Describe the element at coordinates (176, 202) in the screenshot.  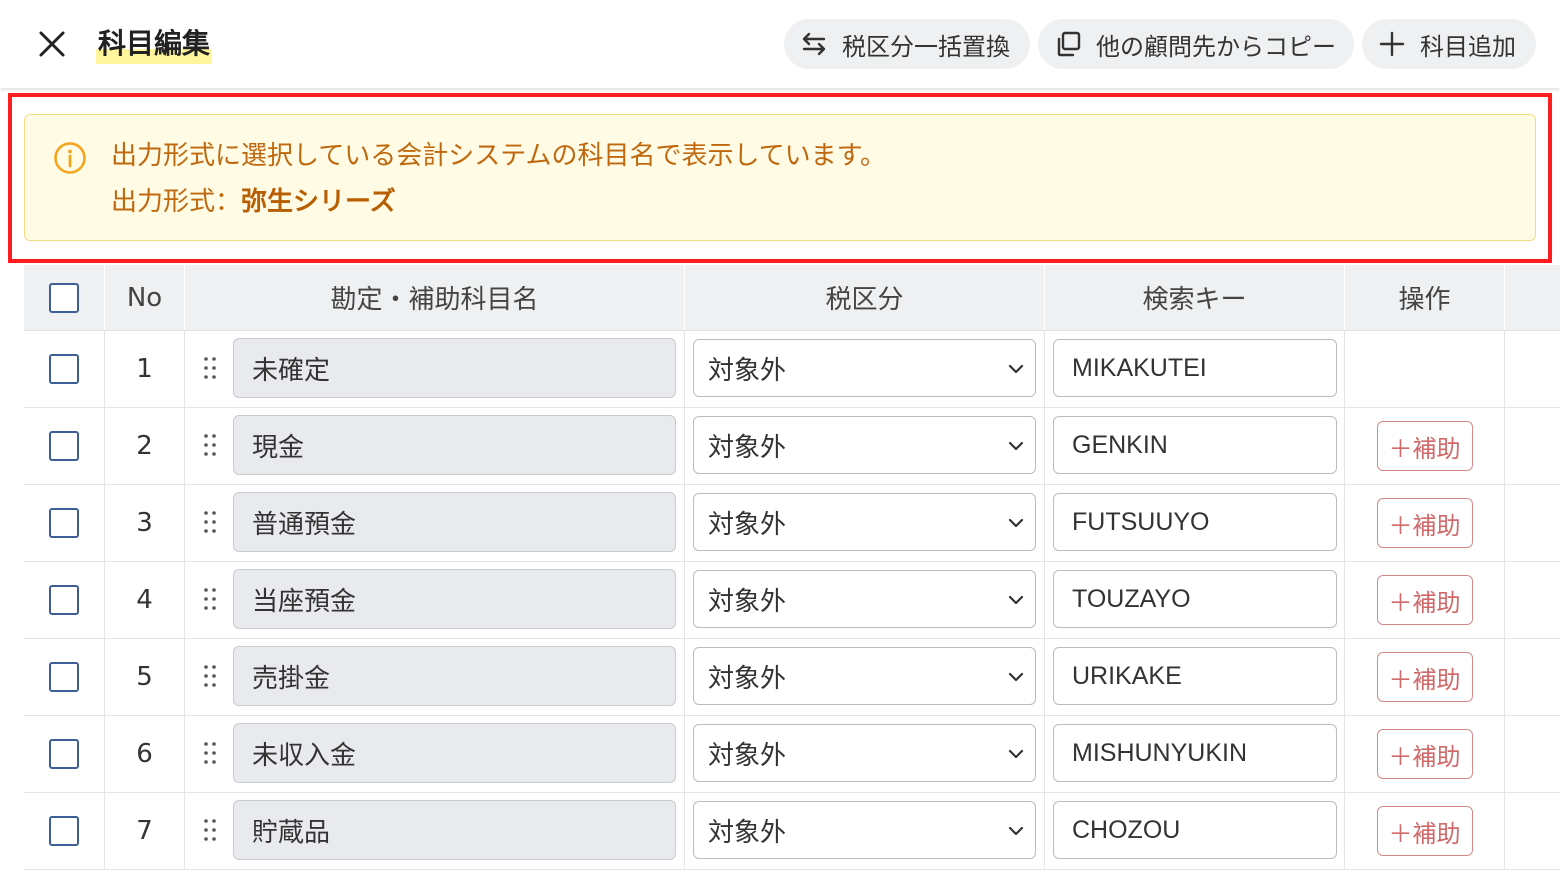
I see `output-format-label: 出力形式：` at that location.